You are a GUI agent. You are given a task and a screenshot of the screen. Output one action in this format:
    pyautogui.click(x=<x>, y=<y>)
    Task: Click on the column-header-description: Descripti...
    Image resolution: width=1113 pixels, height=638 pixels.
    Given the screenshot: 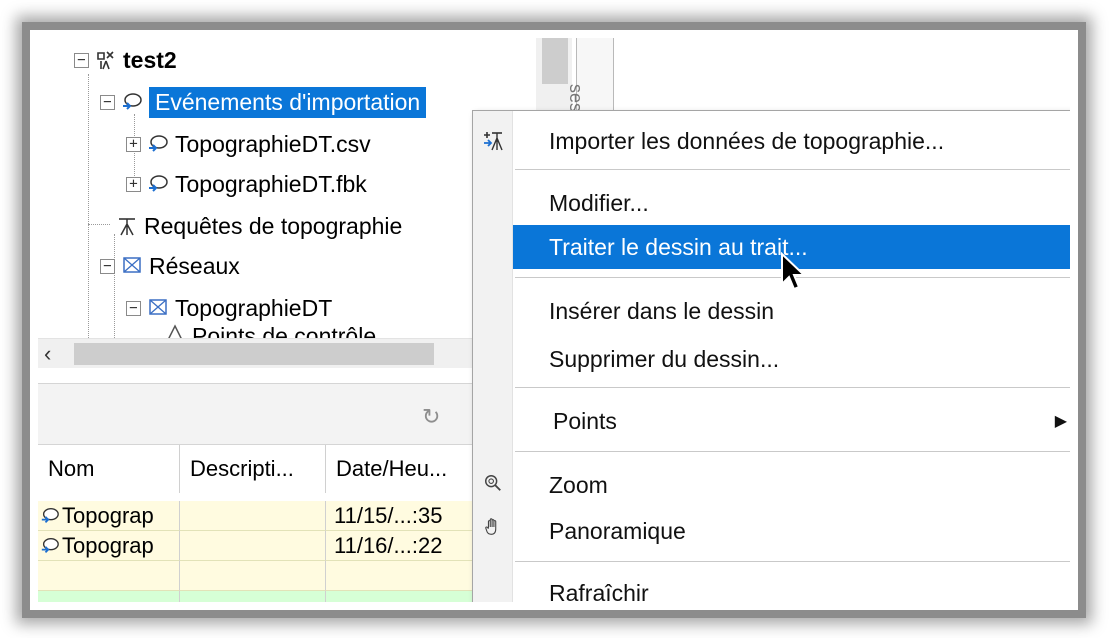 What is the action you would take?
    pyautogui.click(x=253, y=469)
    